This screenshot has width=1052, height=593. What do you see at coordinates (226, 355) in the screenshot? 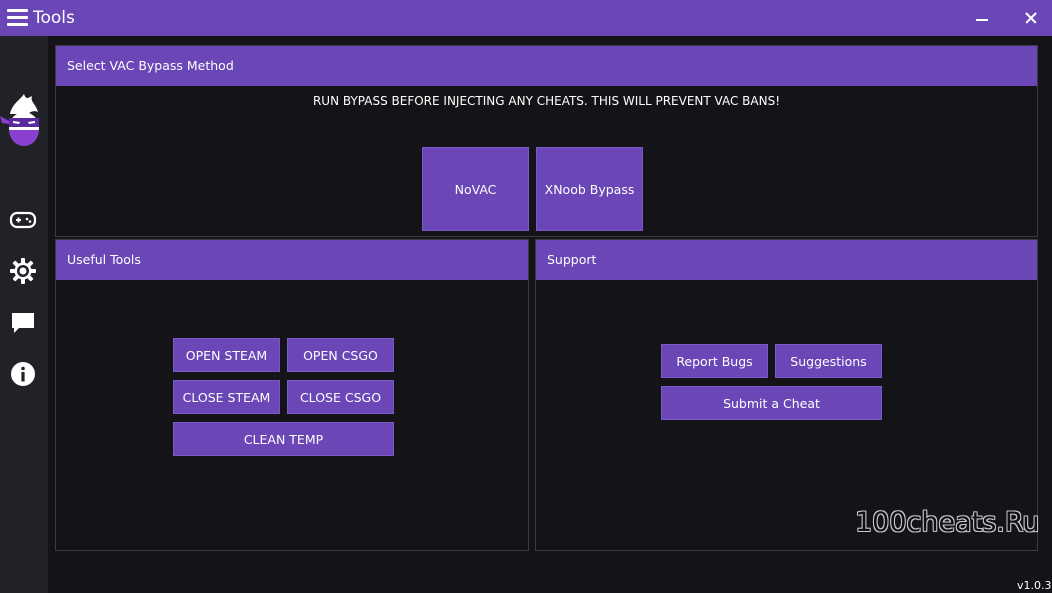
I see `open-steam-button: OPEN STEAM` at bounding box center [226, 355].